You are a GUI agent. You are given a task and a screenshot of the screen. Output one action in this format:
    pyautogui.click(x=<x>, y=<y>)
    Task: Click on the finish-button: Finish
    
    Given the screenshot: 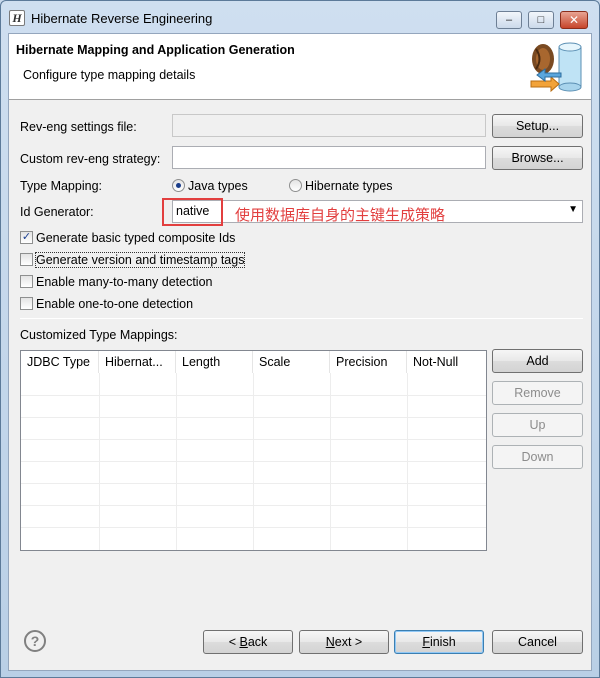 What is the action you would take?
    pyautogui.click(x=439, y=642)
    